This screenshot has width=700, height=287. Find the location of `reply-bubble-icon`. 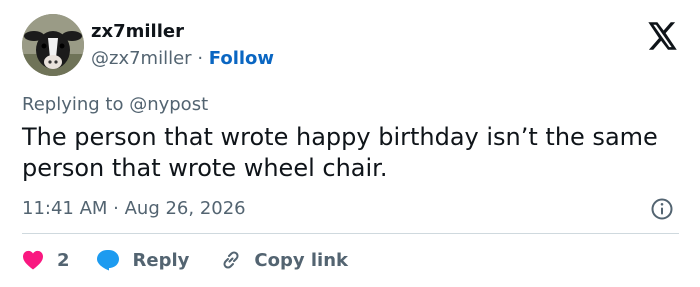

reply-bubble-icon is located at coordinates (107, 260).